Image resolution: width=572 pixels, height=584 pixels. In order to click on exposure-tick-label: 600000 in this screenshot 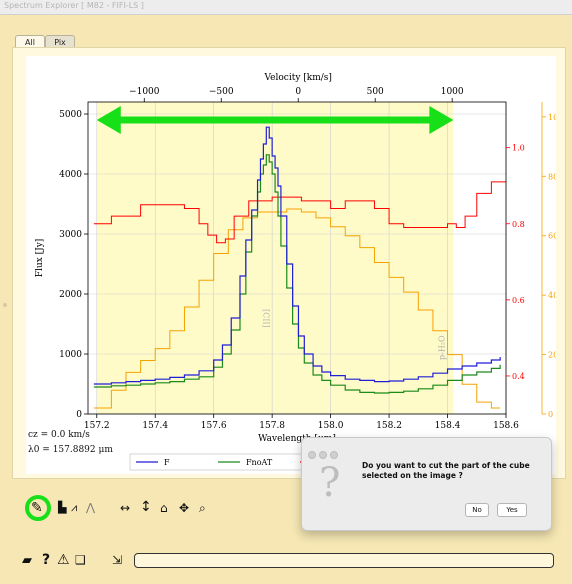, I will do `click(552, 236)`.